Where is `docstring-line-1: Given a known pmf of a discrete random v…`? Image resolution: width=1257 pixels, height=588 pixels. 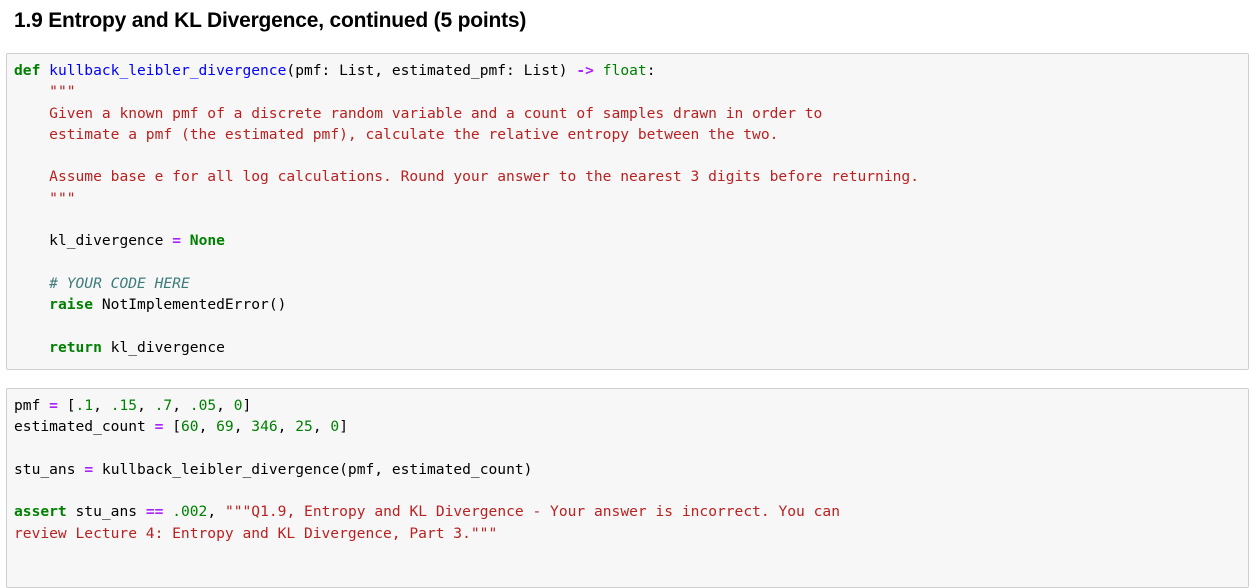
docstring-line-1: Given a known pmf of a discrete random v… is located at coordinates (436, 113).